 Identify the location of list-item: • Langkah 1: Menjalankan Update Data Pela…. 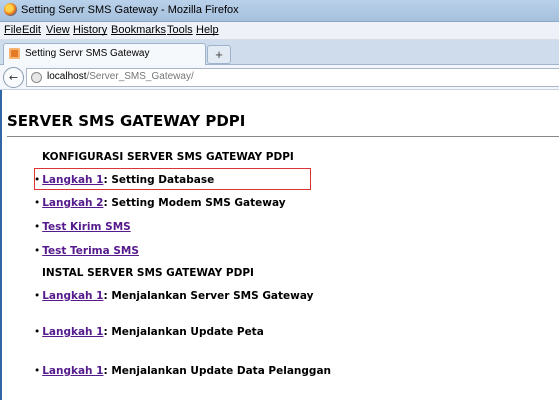
(182, 371).